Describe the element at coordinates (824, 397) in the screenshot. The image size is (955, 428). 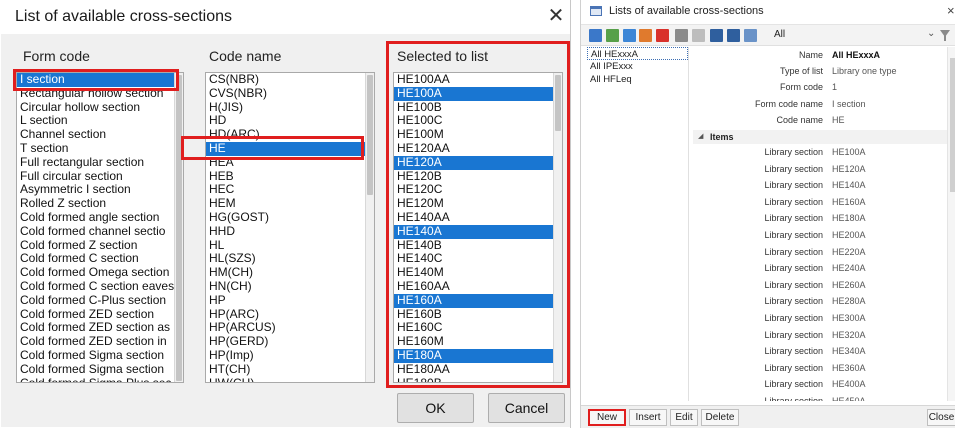
I see `library-section-row: Library section HE450A` at that location.